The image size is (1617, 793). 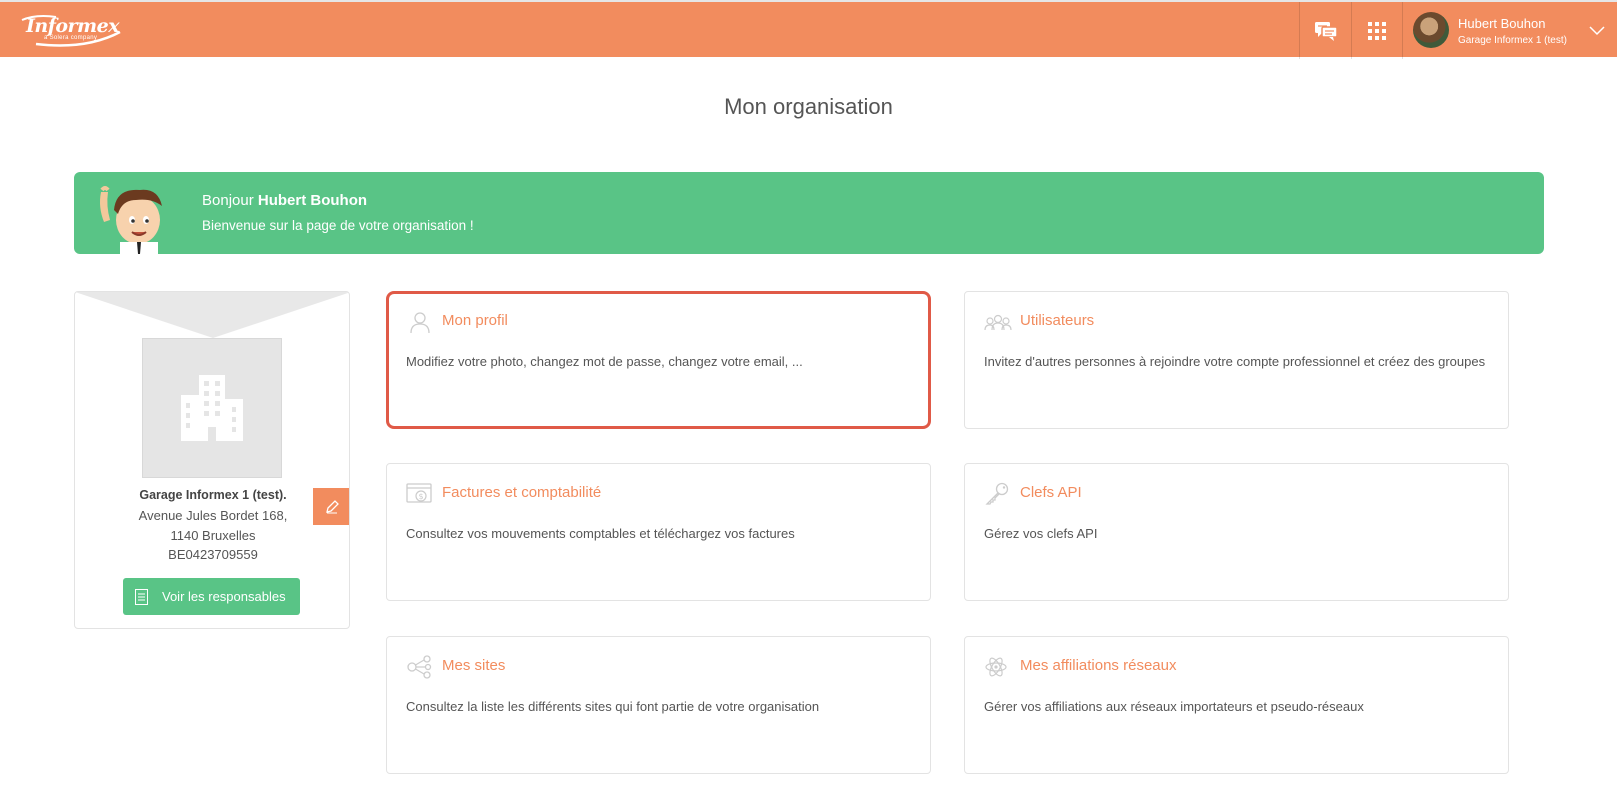 What do you see at coordinates (1041, 533) in the screenshot?
I see `tile-description: Gérez vos clefs API` at bounding box center [1041, 533].